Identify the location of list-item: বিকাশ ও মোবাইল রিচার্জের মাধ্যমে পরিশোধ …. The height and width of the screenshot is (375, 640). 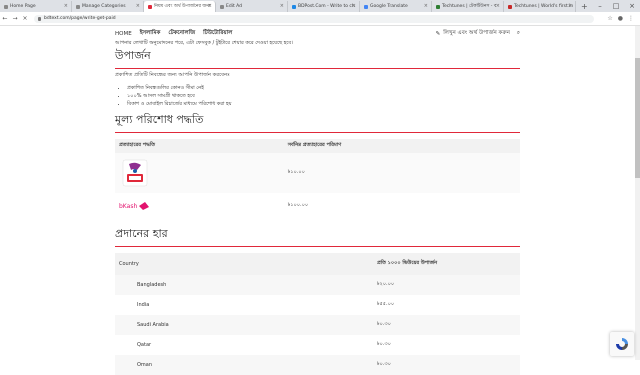
(323, 104).